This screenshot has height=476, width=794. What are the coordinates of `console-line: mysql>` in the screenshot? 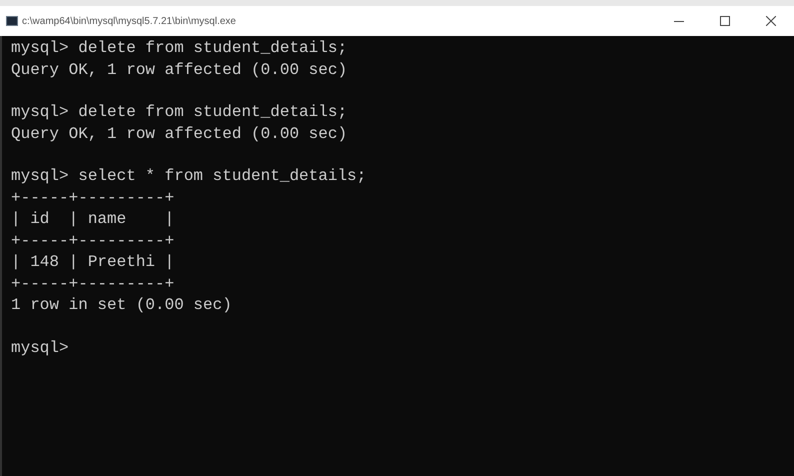 It's located at (40, 348).